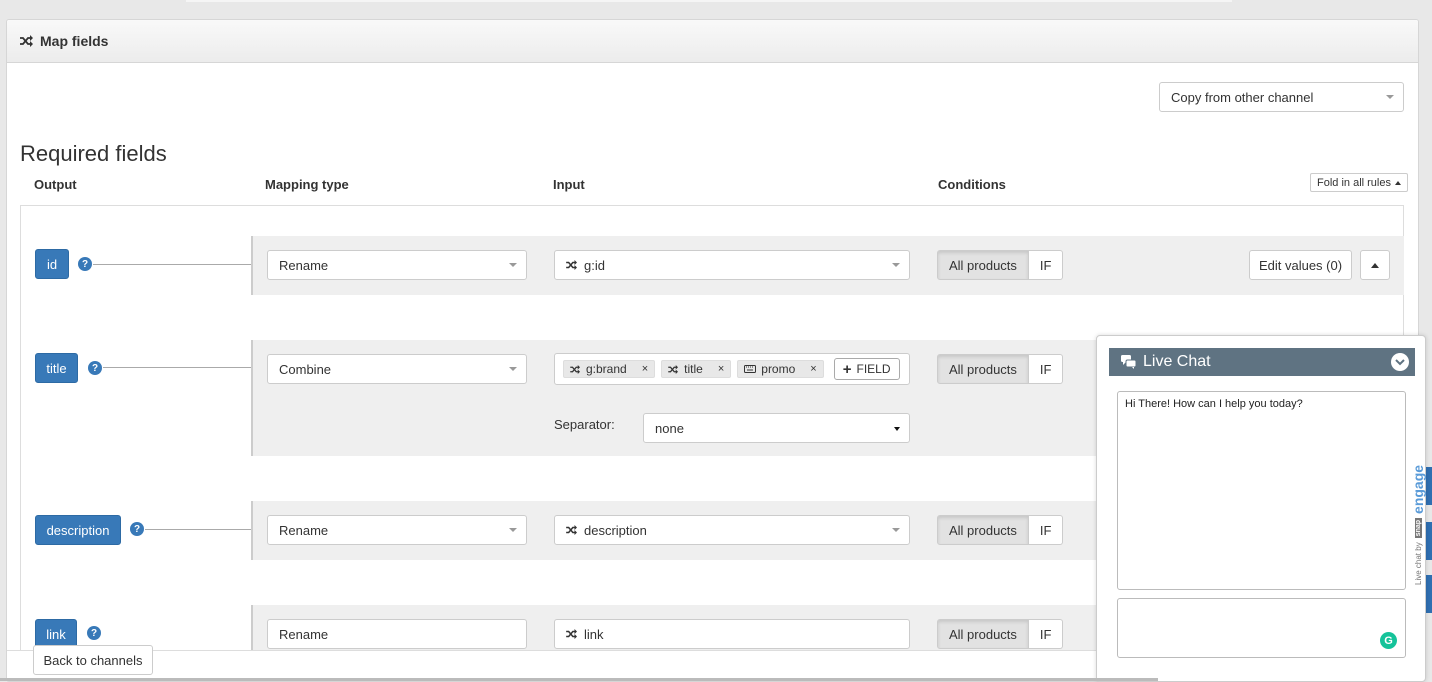 The image size is (1432, 682). I want to click on token-label: promo, so click(778, 369).